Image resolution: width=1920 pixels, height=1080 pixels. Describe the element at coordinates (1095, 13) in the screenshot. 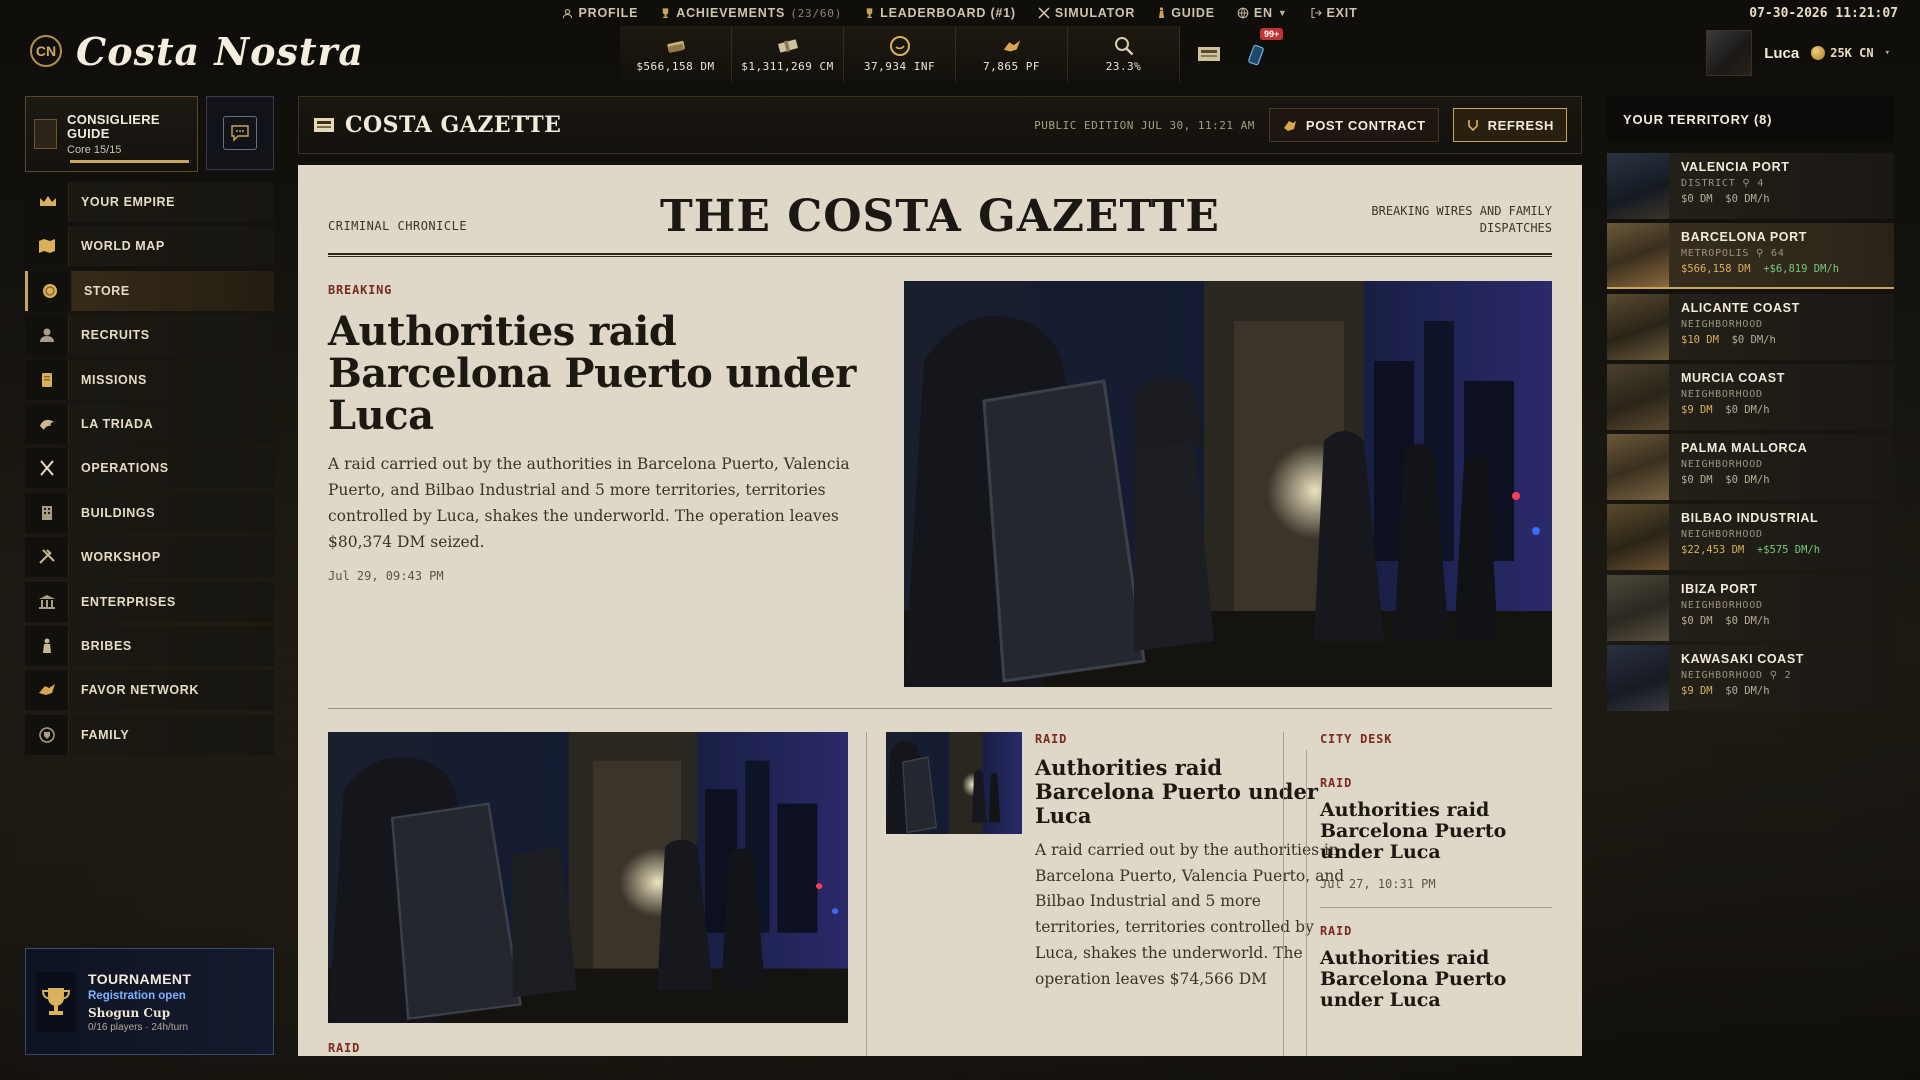

I see `nav-simulator-label: SIMULATOR` at that location.